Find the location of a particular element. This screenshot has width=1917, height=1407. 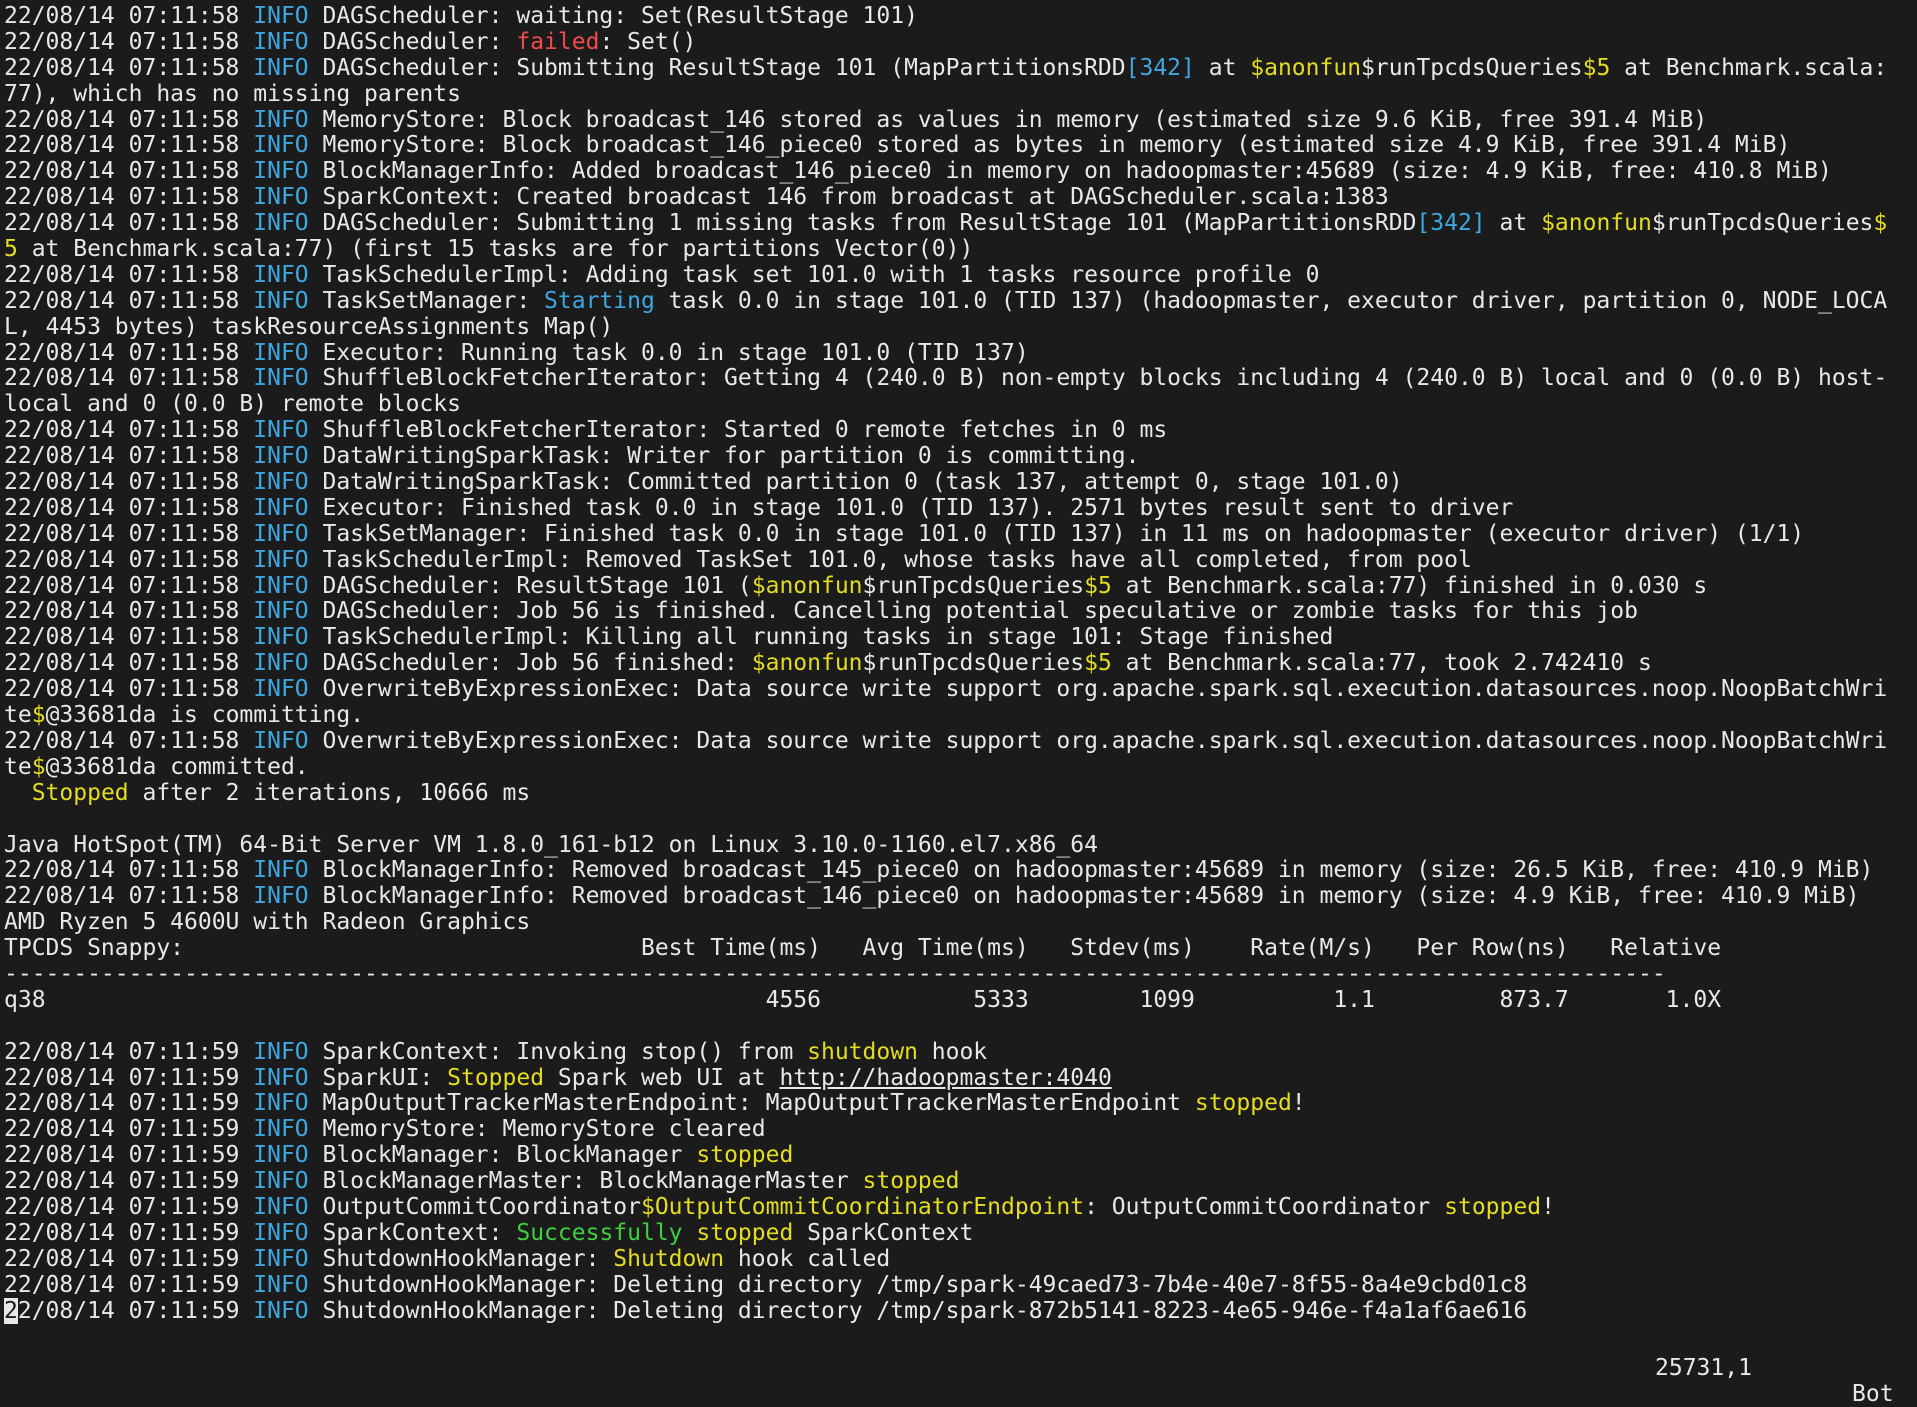

log-line: te$@33681da is committing. is located at coordinates (959, 715).